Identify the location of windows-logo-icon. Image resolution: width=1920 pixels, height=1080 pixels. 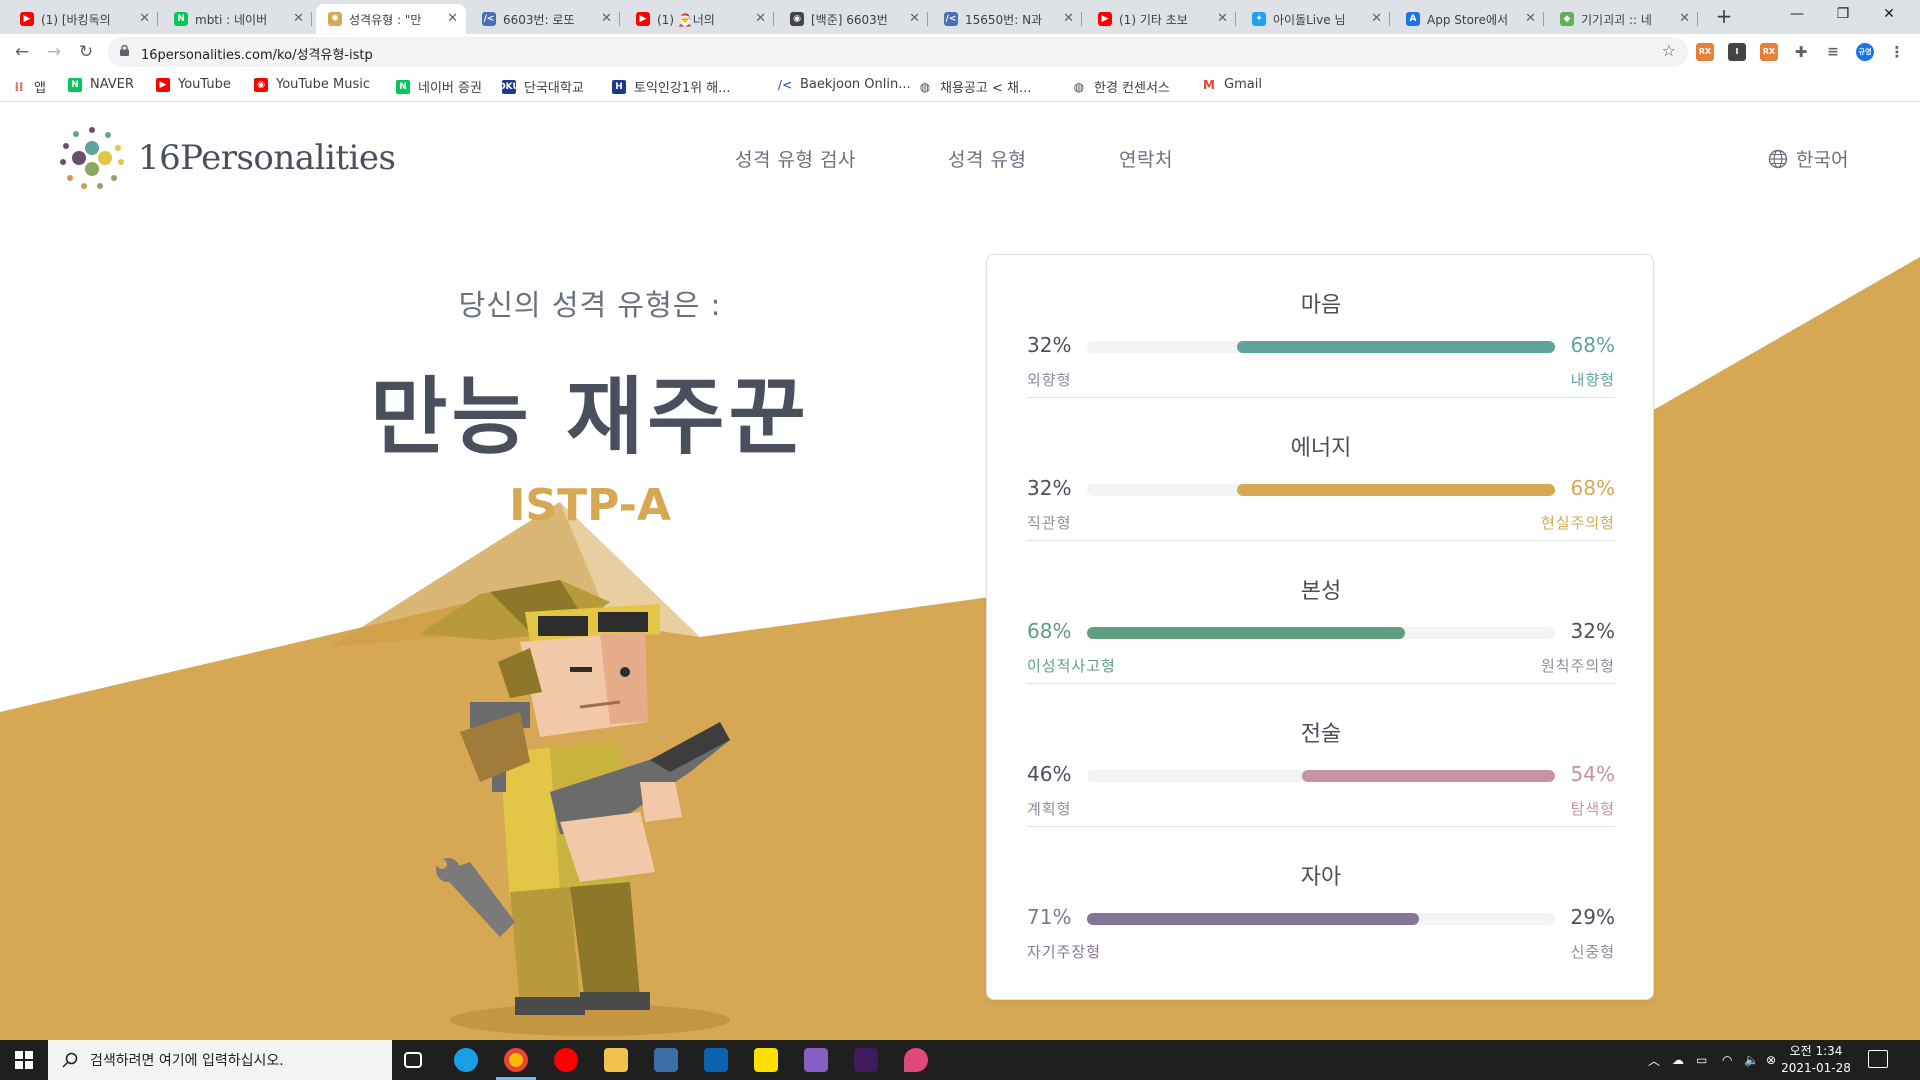
(24, 1060).